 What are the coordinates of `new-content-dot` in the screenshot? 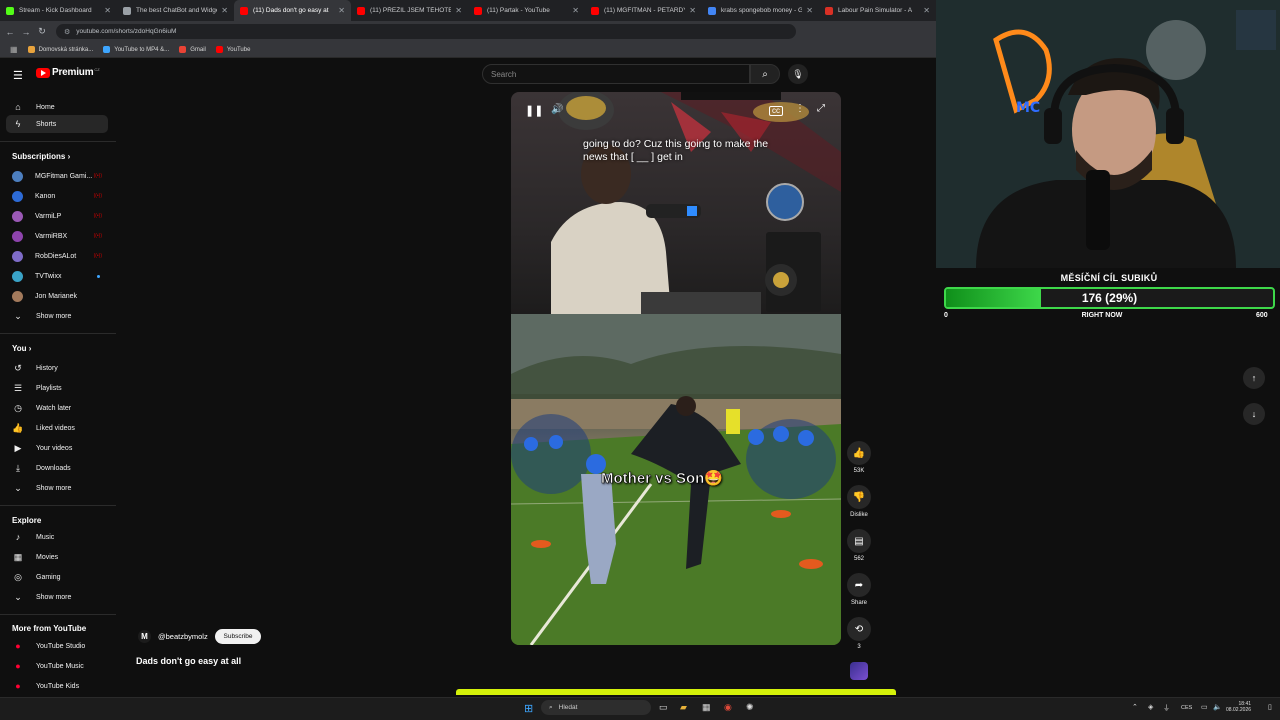 It's located at (98, 276).